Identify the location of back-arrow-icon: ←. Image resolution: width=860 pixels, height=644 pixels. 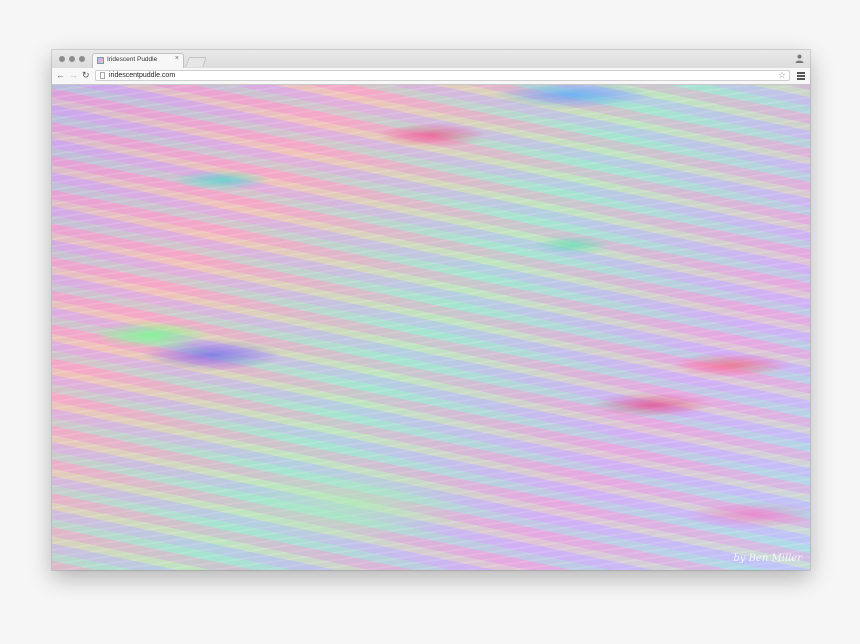
(60, 75).